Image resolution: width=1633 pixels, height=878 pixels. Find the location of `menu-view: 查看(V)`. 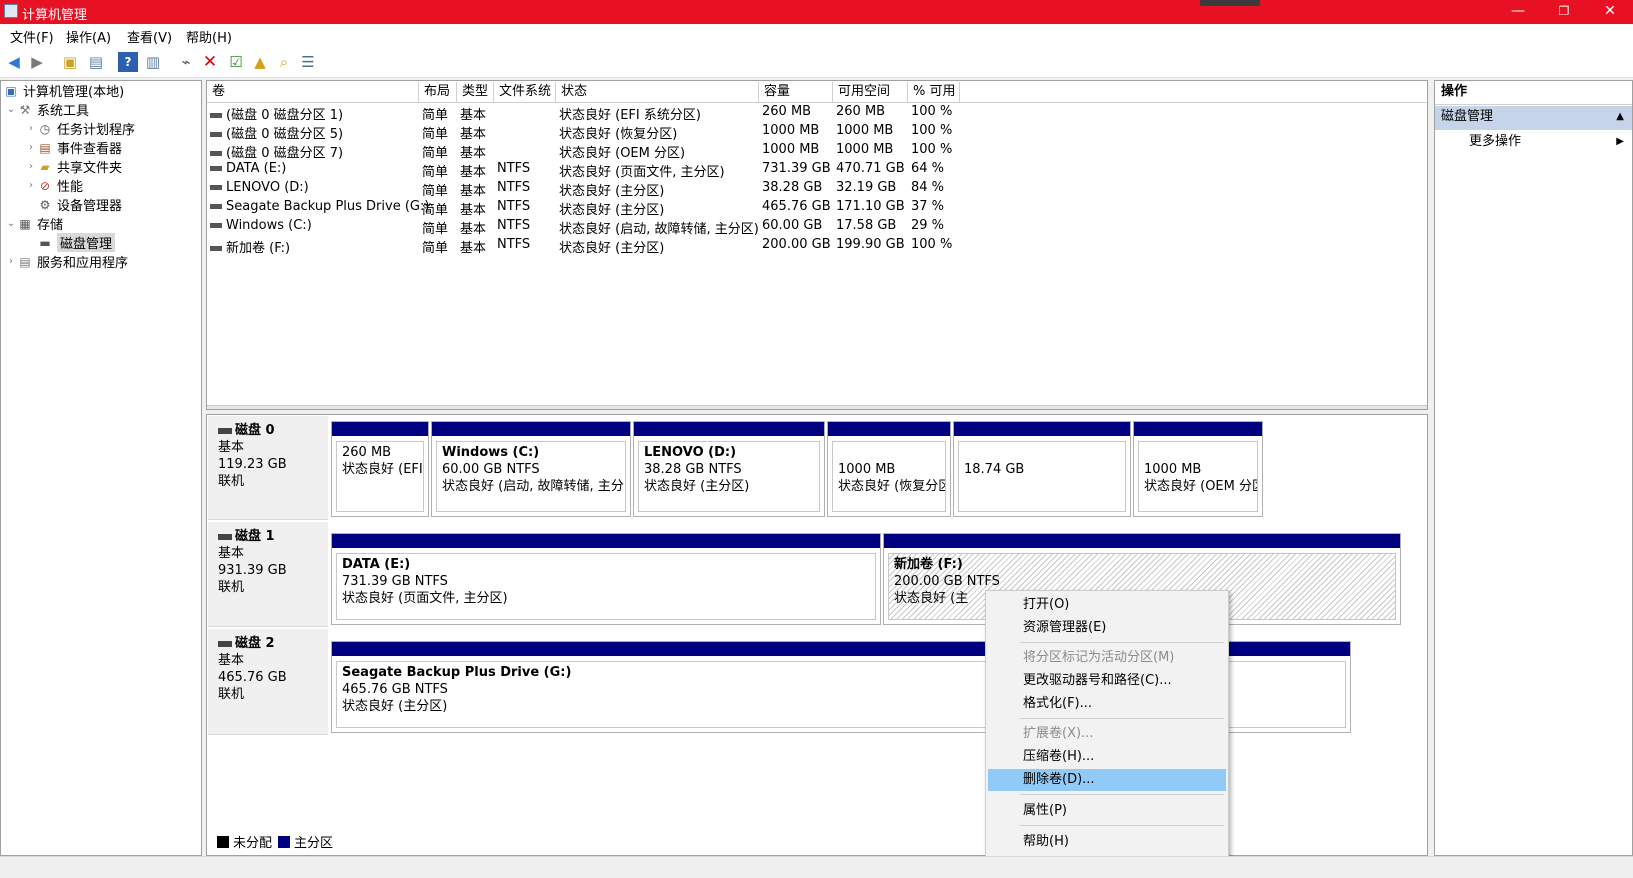

menu-view: 查看(V) is located at coordinates (149, 36).